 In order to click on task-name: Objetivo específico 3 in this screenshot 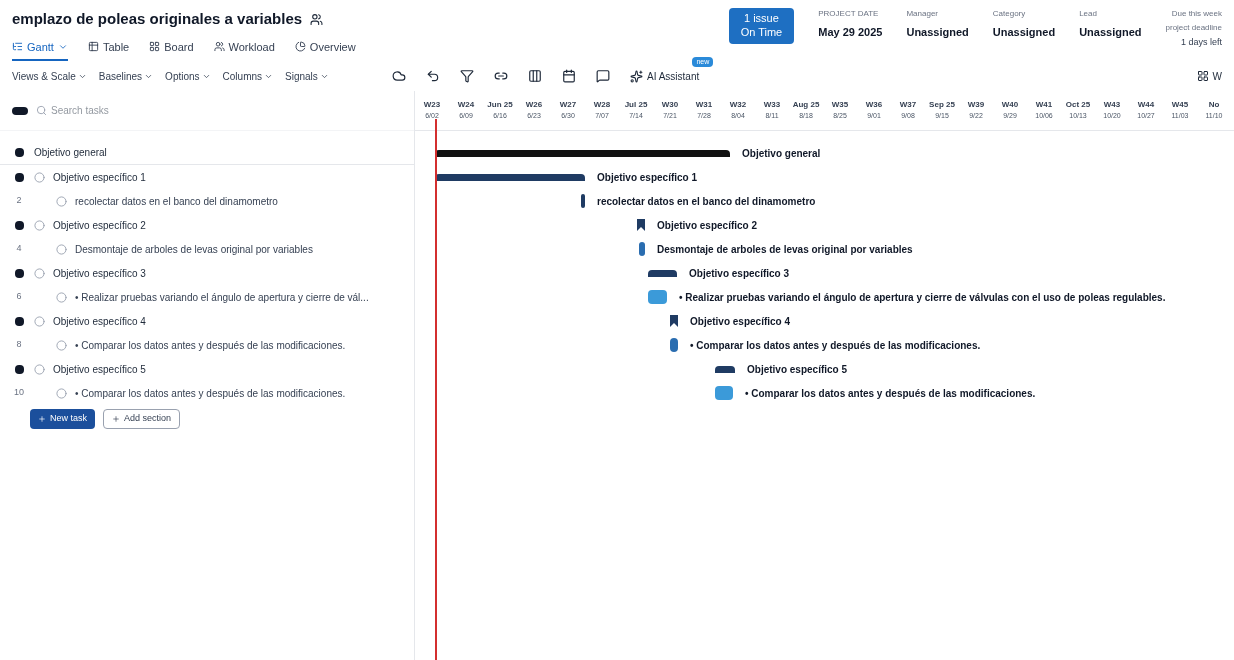, I will do `click(99, 273)`.